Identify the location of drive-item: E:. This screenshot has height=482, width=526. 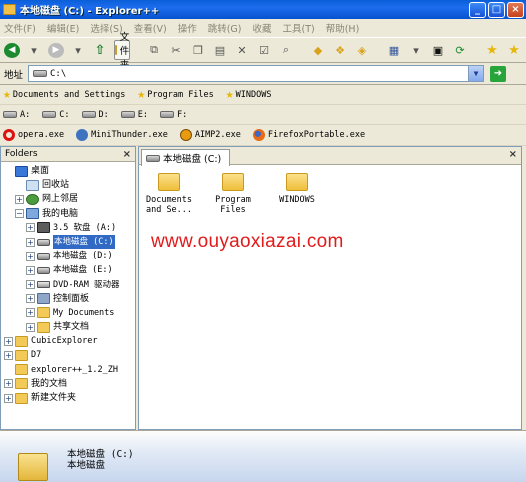
(134, 114).